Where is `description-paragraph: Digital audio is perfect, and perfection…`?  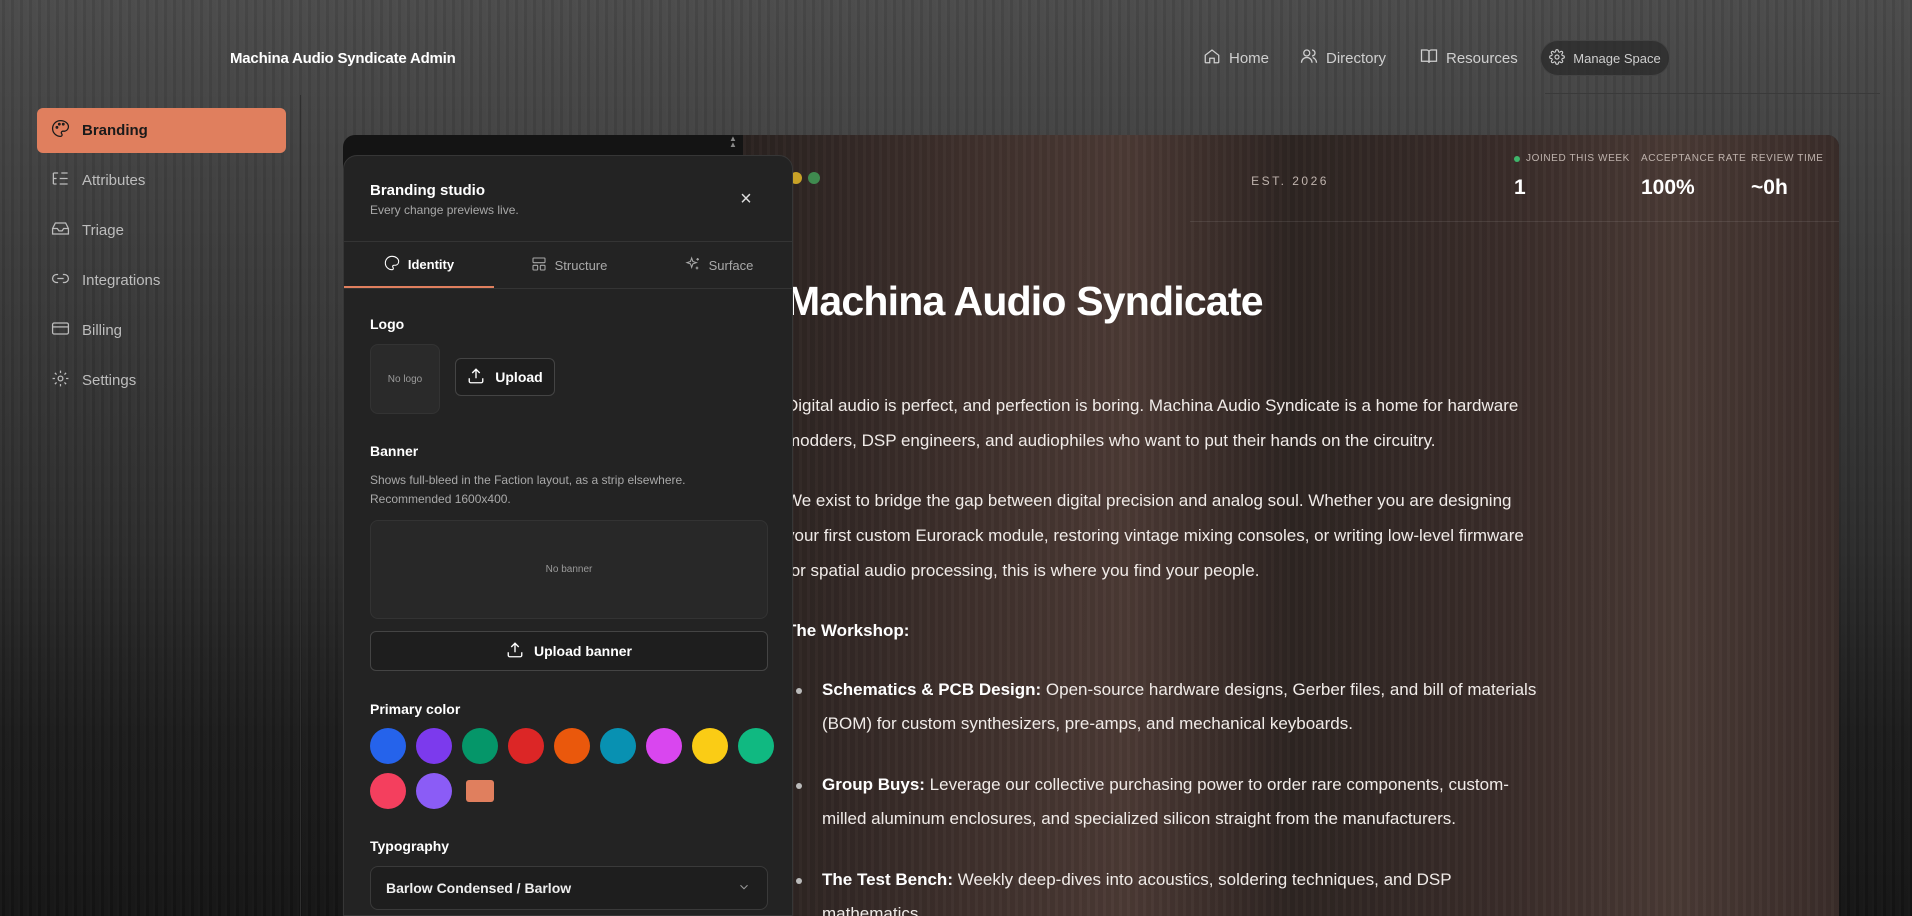 description-paragraph: Digital audio is perfect, and perfection… is located at coordinates (1152, 423).